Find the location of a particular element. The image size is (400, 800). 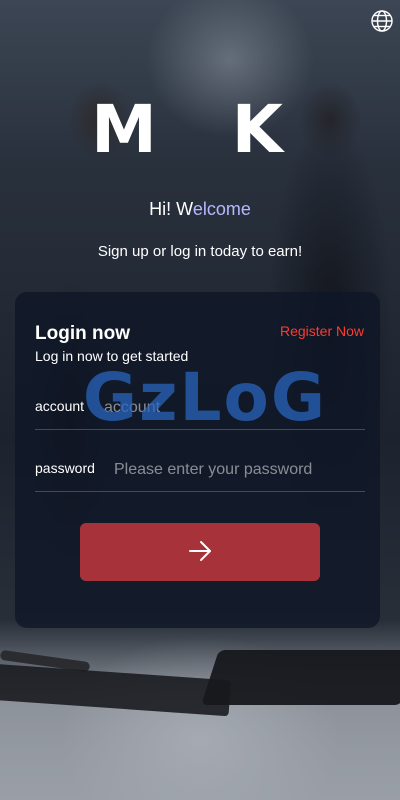

account-label: account is located at coordinates (60, 406).